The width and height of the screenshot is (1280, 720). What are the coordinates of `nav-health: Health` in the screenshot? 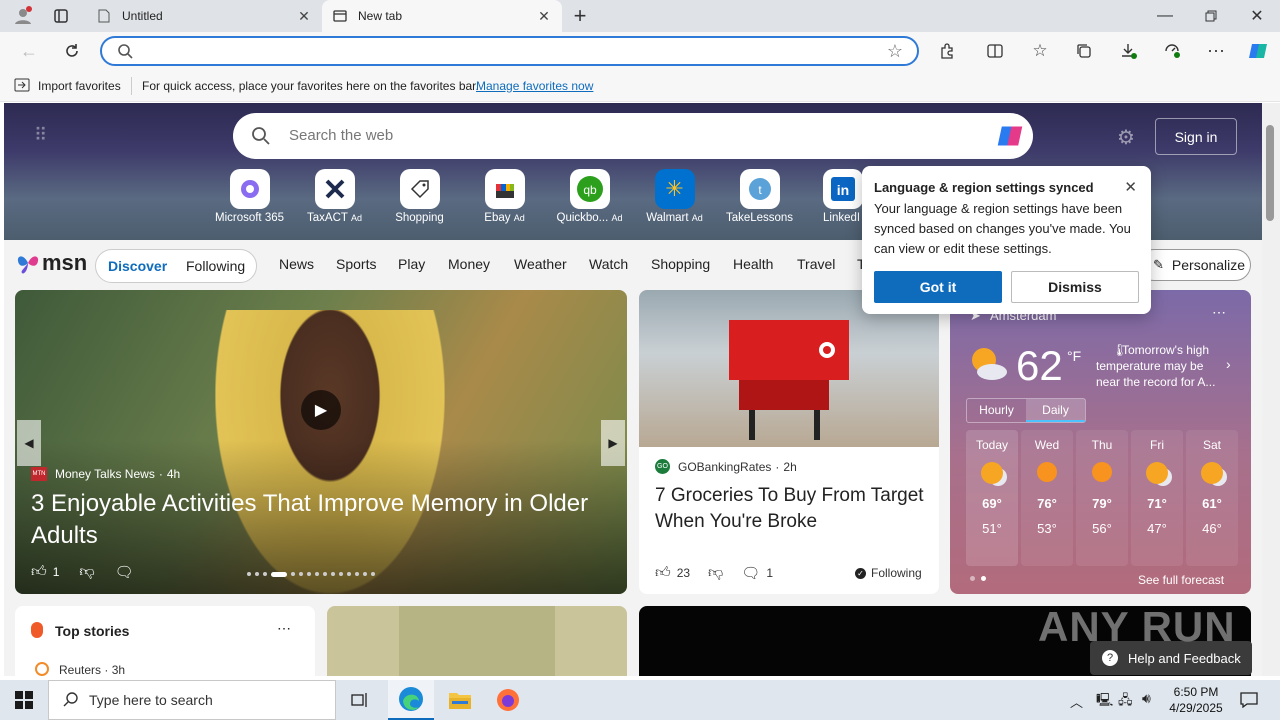 It's located at (753, 264).